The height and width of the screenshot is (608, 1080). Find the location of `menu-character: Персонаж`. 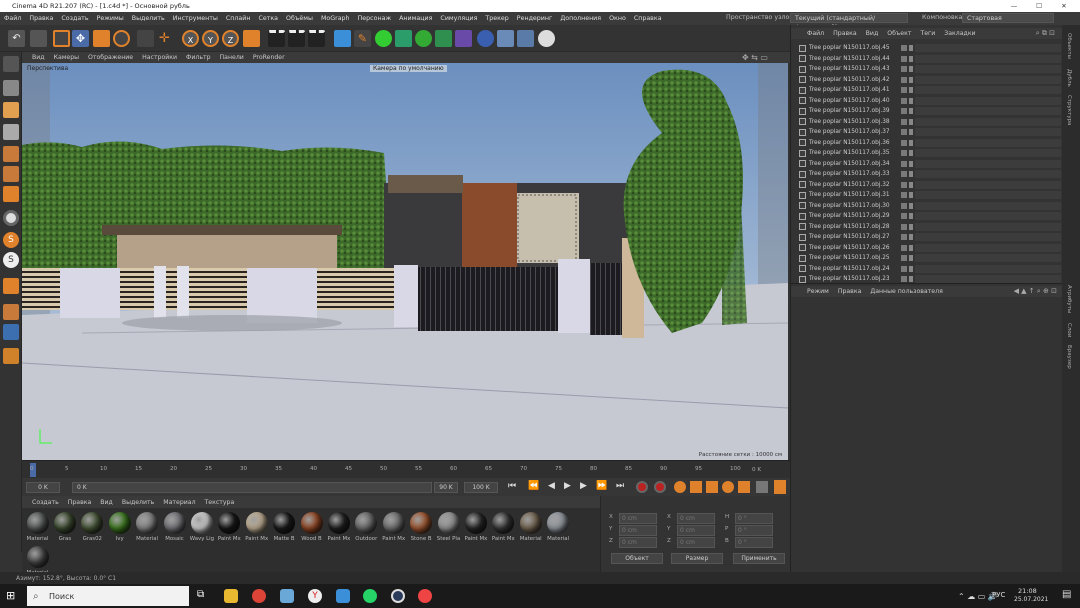

menu-character: Персонаж is located at coordinates (375, 18).